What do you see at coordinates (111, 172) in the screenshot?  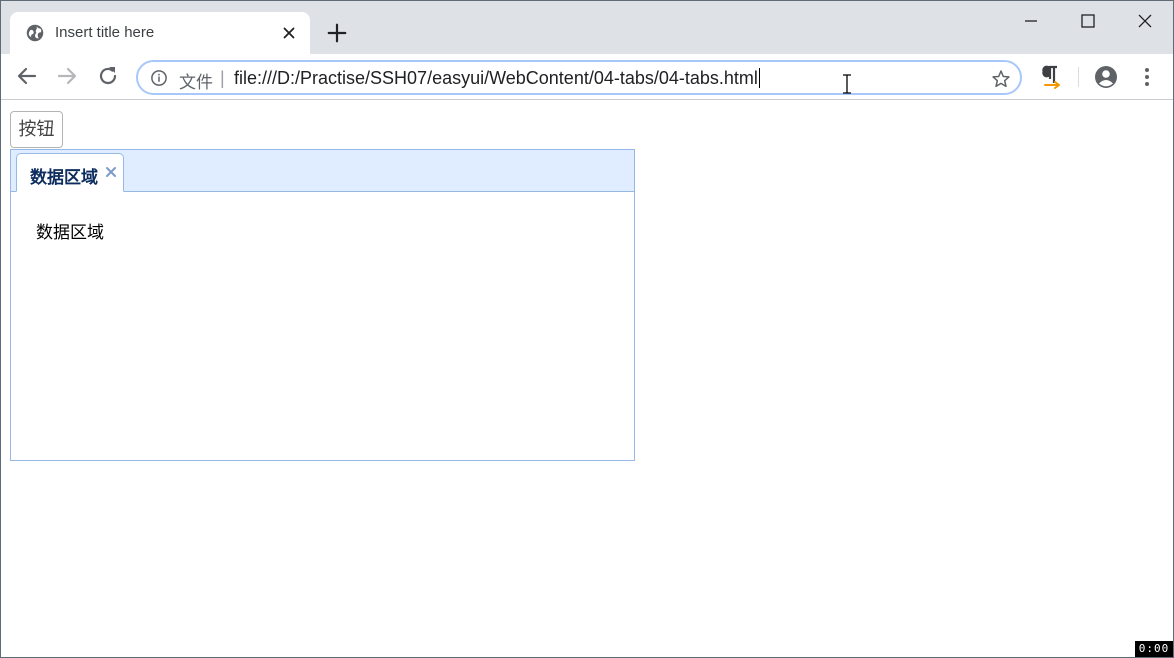 I see `tab-close-icon` at bounding box center [111, 172].